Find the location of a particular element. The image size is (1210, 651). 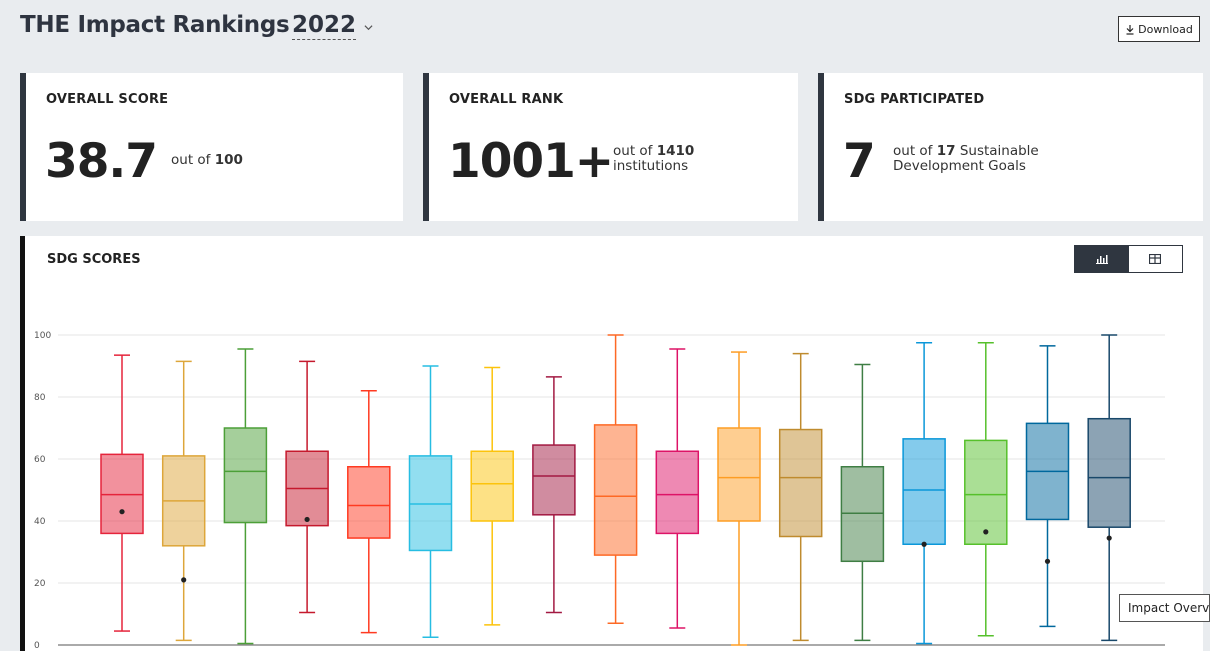

y-tick-label: 0 is located at coordinates (37, 646).